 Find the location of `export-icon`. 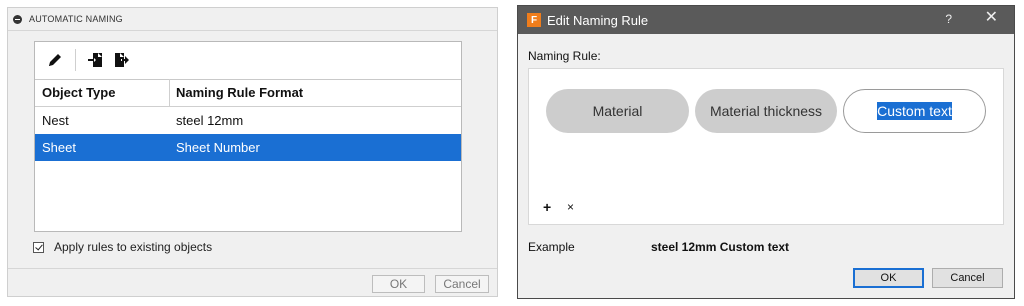

export-icon is located at coordinates (121, 60).